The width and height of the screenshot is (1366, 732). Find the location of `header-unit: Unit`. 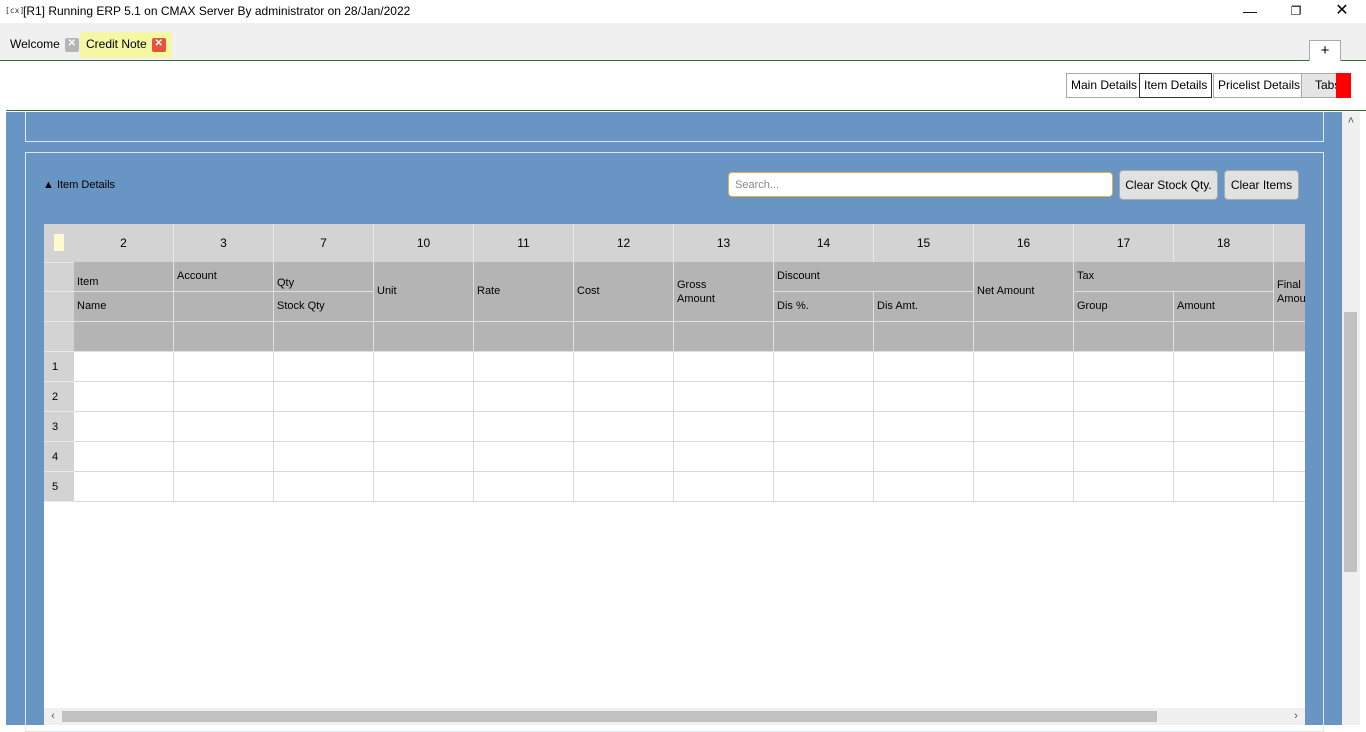

header-unit: Unit is located at coordinates (424, 292).